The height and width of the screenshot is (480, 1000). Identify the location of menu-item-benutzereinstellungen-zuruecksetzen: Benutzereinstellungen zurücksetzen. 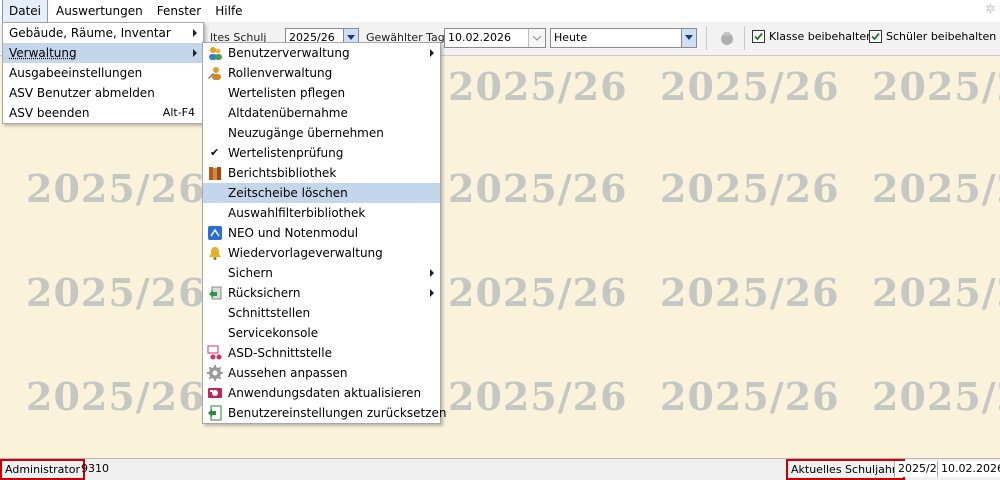
(324, 413).